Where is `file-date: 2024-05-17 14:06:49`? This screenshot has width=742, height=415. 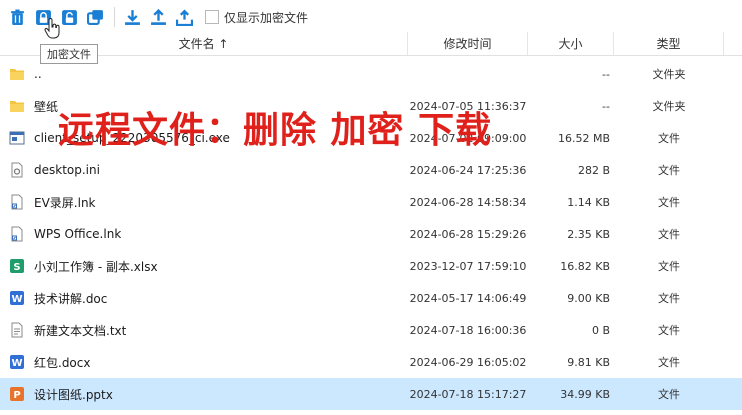
file-date: 2024-05-17 14:06:49 is located at coordinates (468, 298).